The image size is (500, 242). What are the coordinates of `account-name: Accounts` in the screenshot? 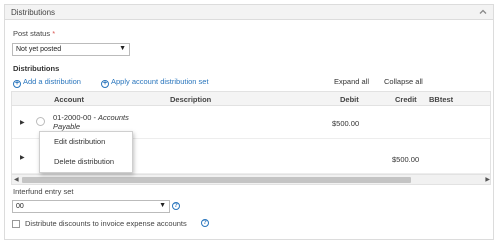 It's located at (113, 117).